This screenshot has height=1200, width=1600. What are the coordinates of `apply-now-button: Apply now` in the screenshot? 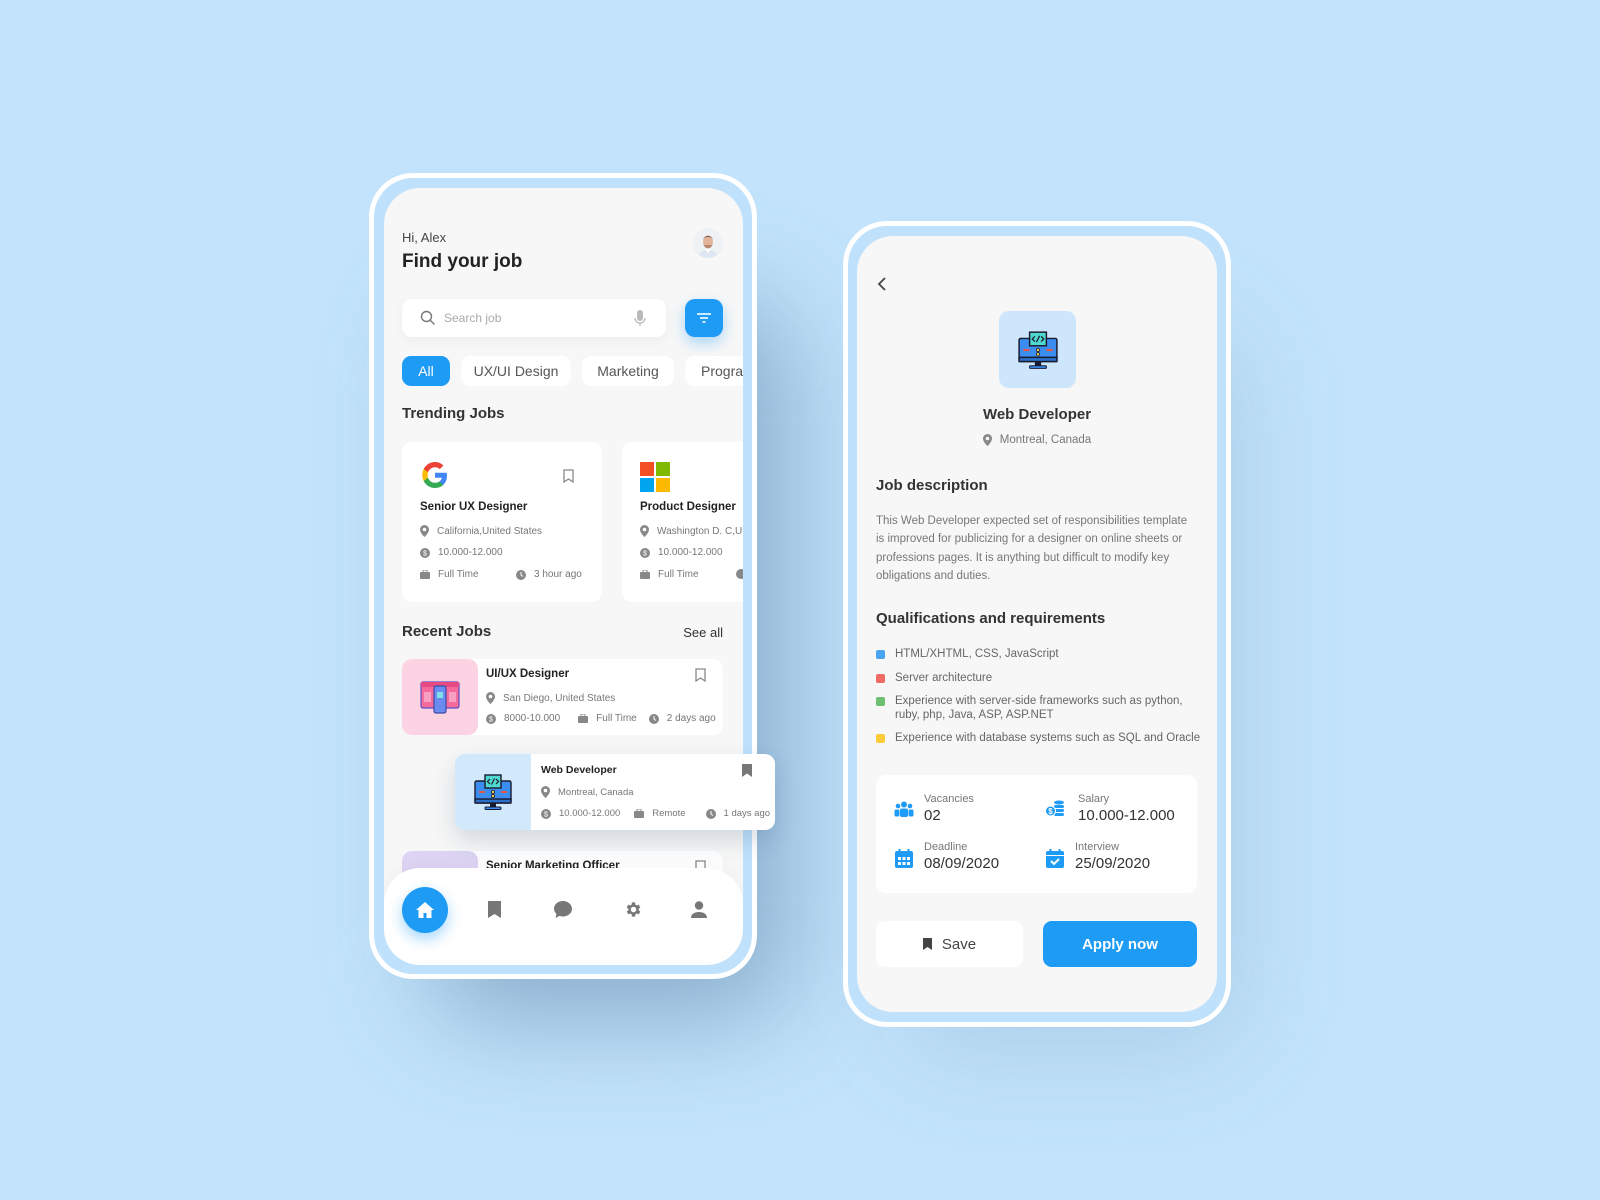 It's located at (1120, 944).